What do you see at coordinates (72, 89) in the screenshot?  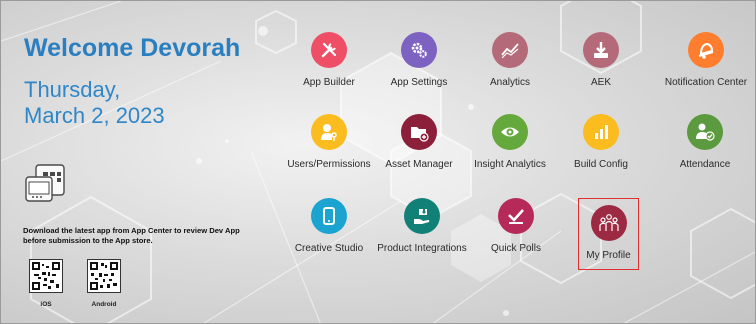 I see `date-day: Thursday,` at bounding box center [72, 89].